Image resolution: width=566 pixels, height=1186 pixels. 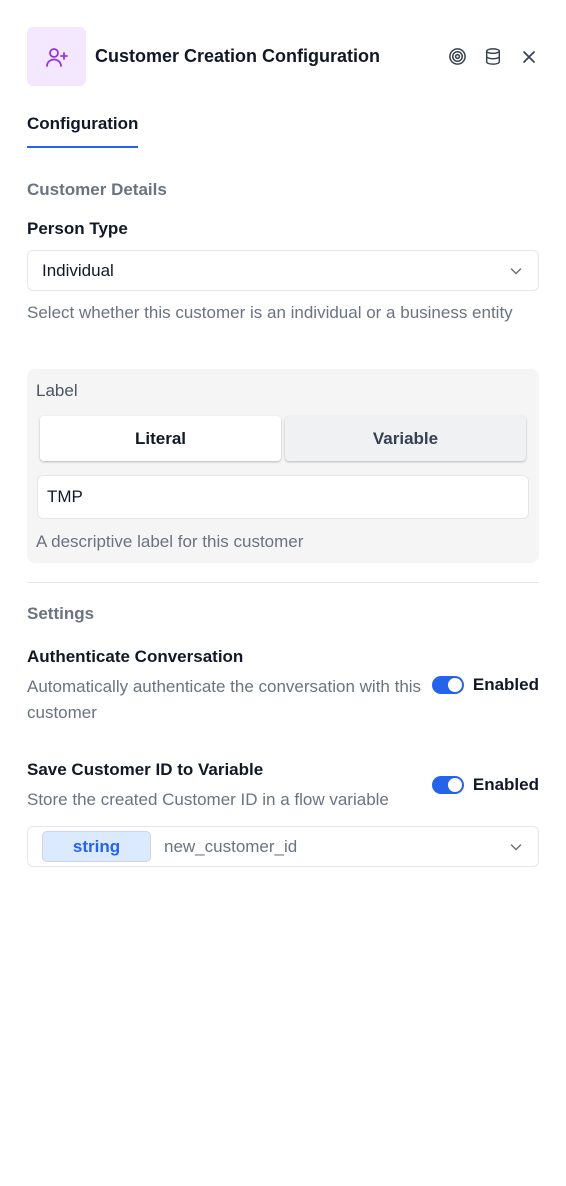 I want to click on database-button, so click(x=493, y=57).